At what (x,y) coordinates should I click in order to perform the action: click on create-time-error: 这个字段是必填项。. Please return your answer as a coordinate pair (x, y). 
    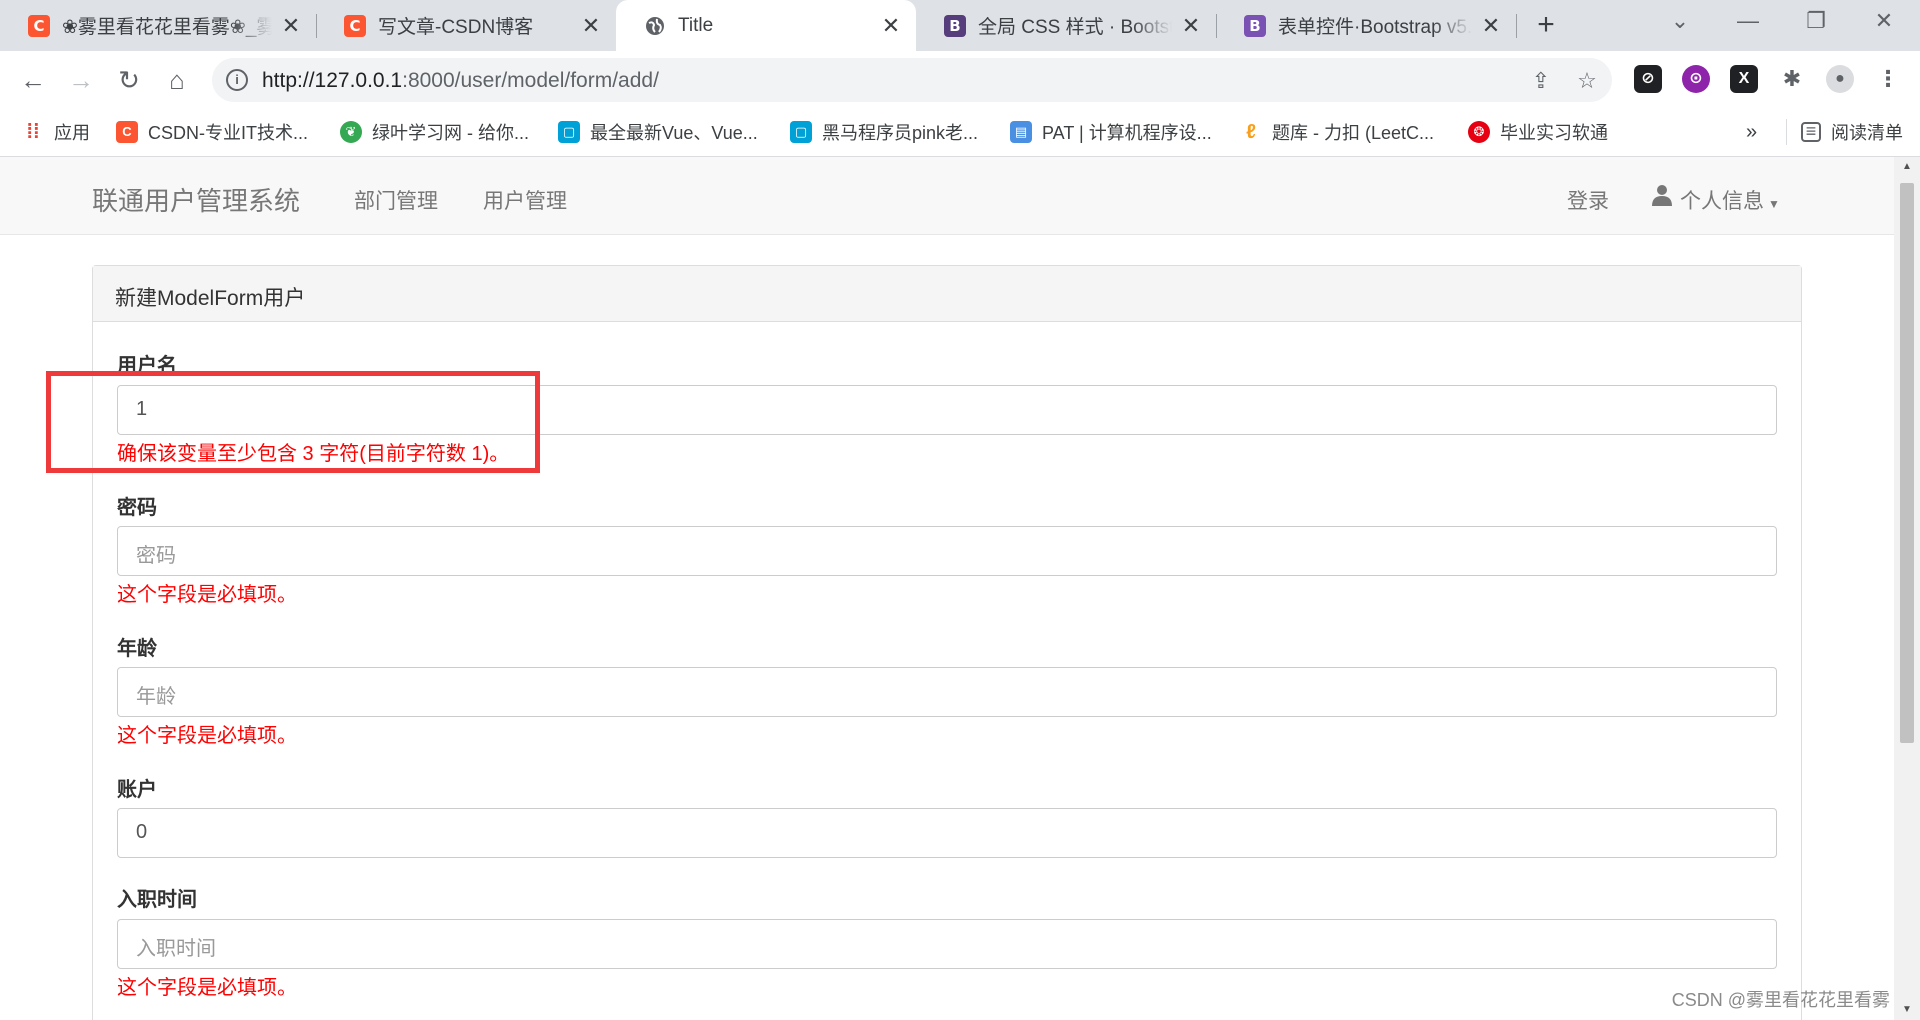
    Looking at the image, I should click on (207, 988).